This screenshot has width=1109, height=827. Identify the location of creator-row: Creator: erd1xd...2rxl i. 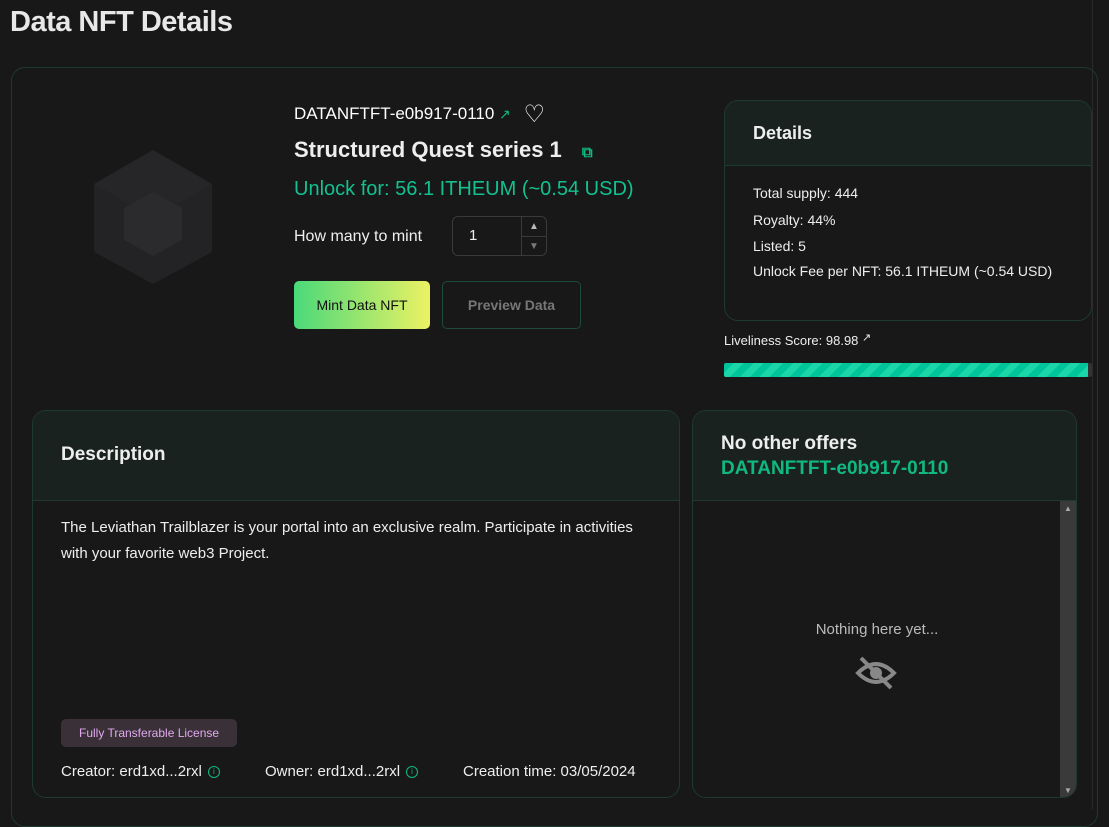
(140, 771).